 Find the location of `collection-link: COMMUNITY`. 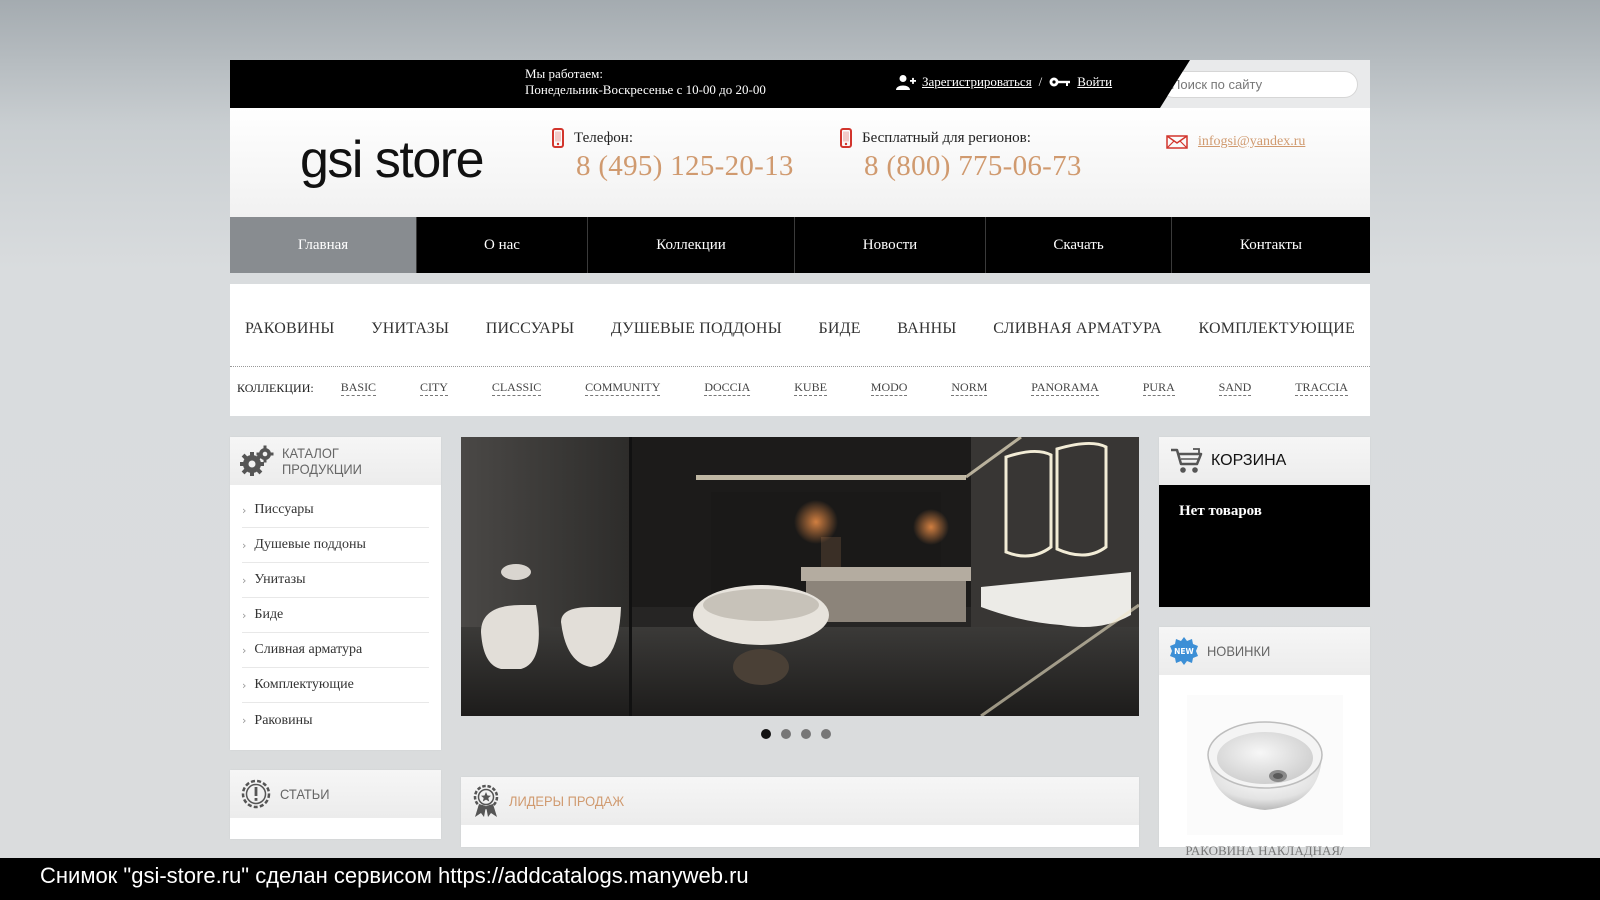

collection-link: COMMUNITY is located at coordinates (623, 388).